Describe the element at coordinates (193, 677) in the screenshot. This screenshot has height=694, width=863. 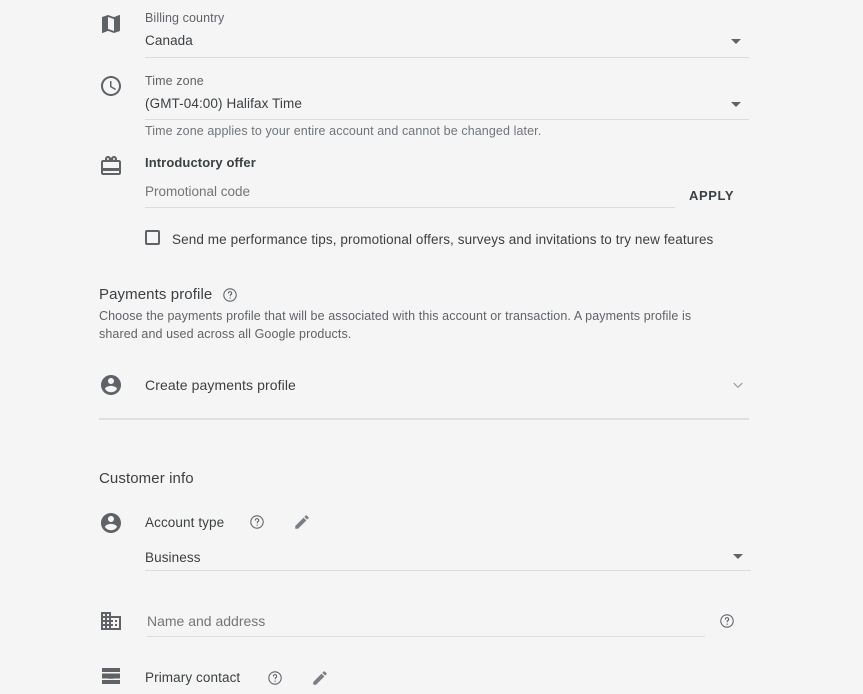
I see `primary-contact-label: Primary contact` at that location.